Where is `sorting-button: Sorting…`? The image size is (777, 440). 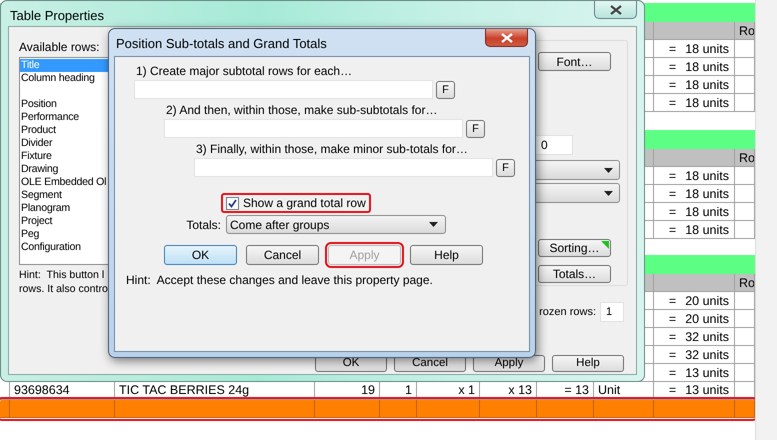 sorting-button: Sorting… is located at coordinates (574, 248).